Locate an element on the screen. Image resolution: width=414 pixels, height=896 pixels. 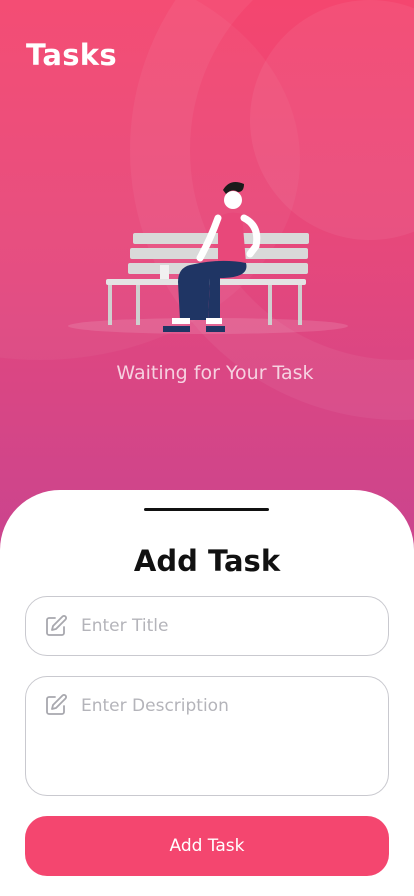
description-field: Enter Description is located at coordinates (207, 736).